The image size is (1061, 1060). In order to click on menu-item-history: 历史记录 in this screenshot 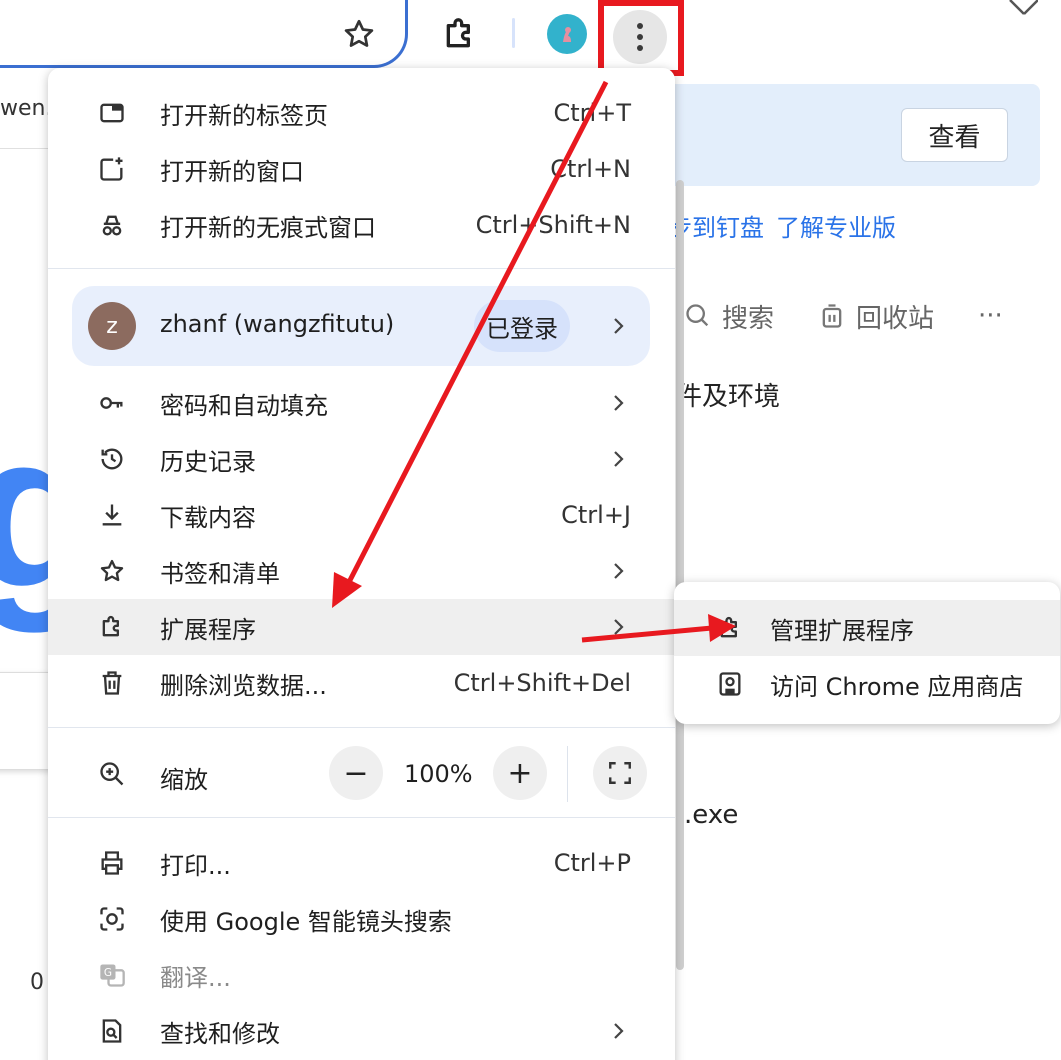, I will do `click(361, 459)`.